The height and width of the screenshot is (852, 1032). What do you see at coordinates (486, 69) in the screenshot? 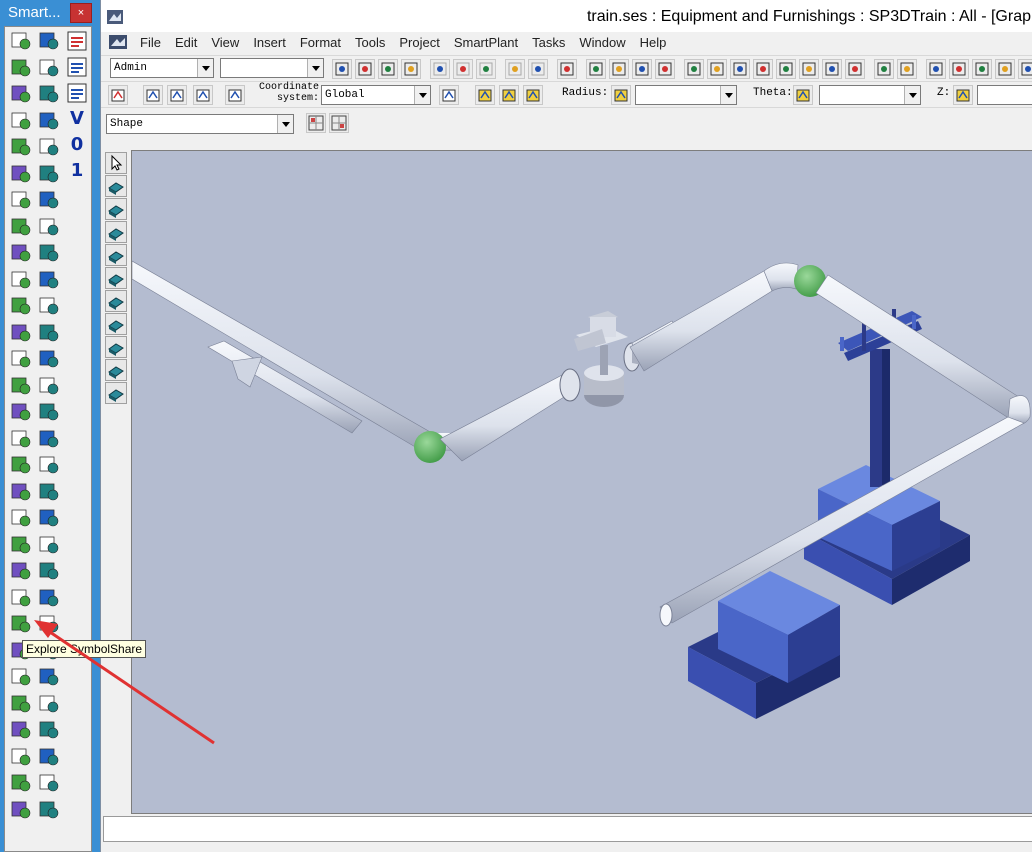
I see `delete-button` at bounding box center [486, 69].